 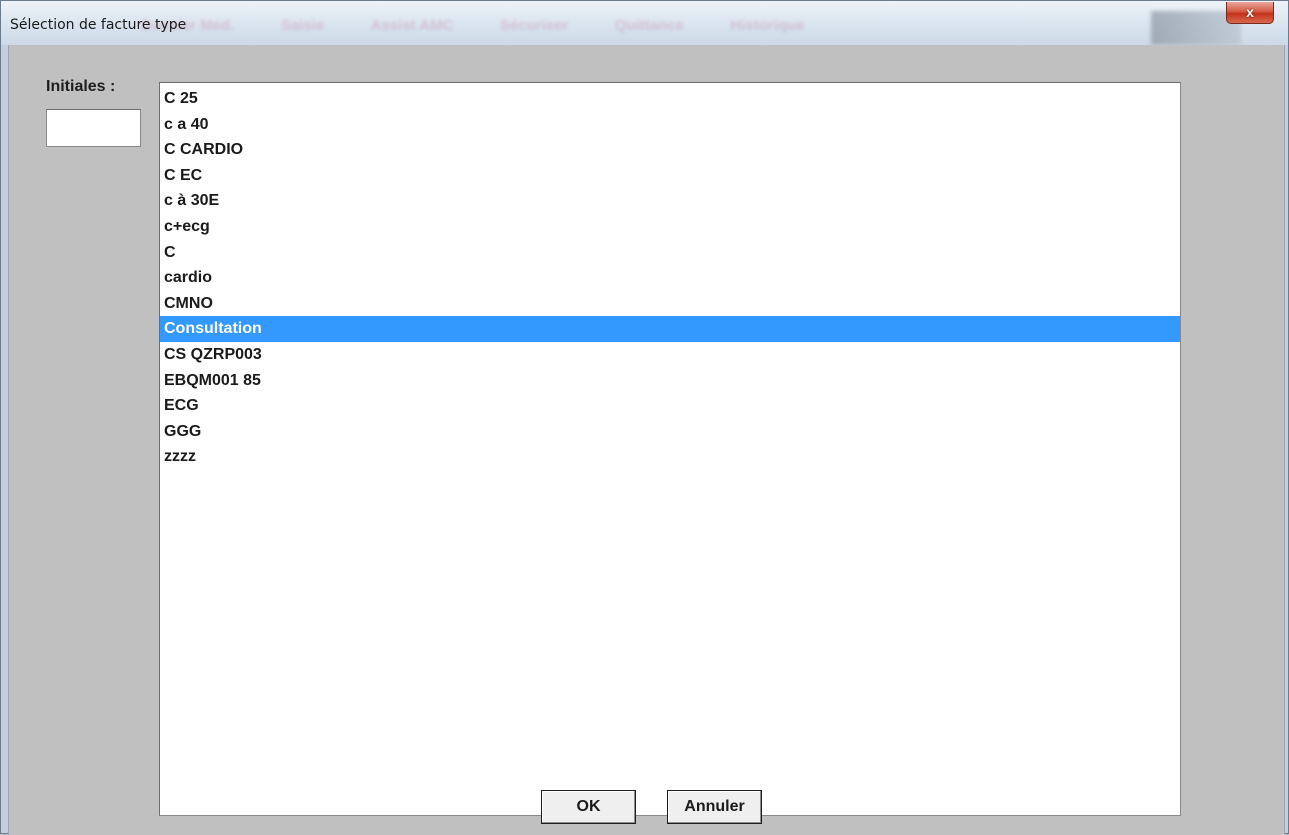 What do you see at coordinates (588, 807) in the screenshot?
I see `ok-button: OK` at bounding box center [588, 807].